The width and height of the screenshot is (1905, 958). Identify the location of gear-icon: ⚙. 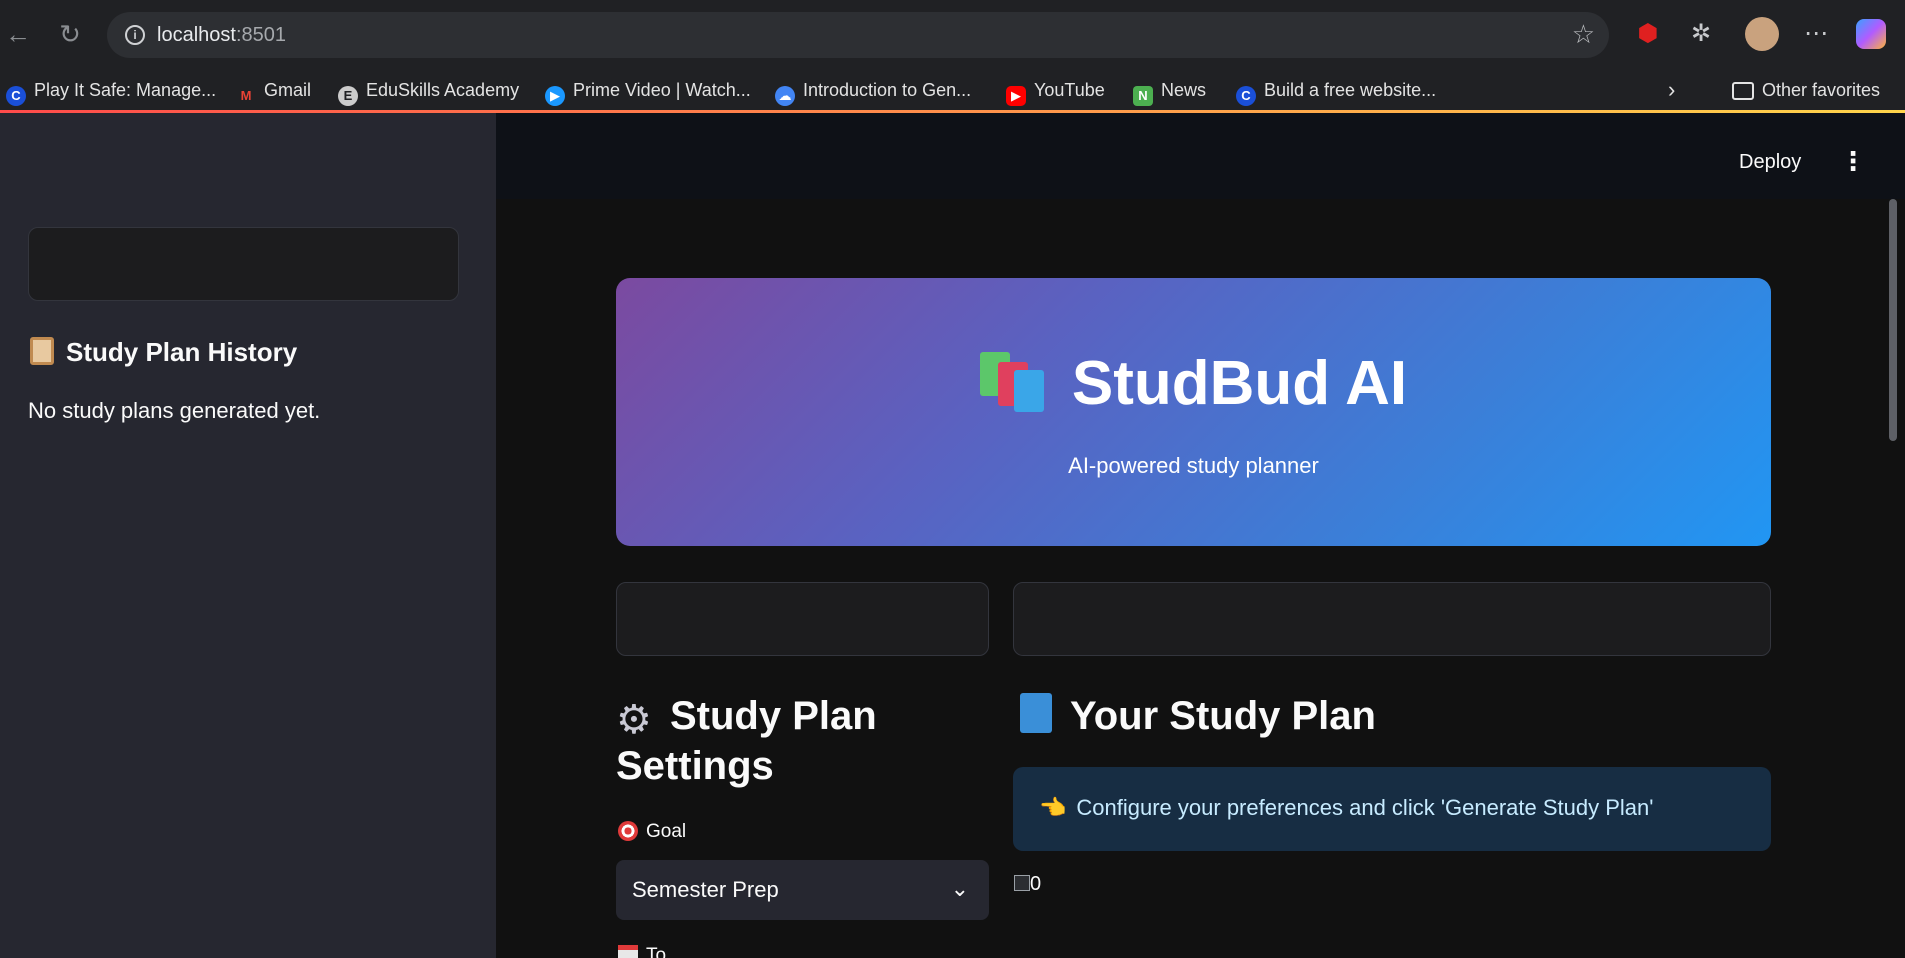
(634, 720).